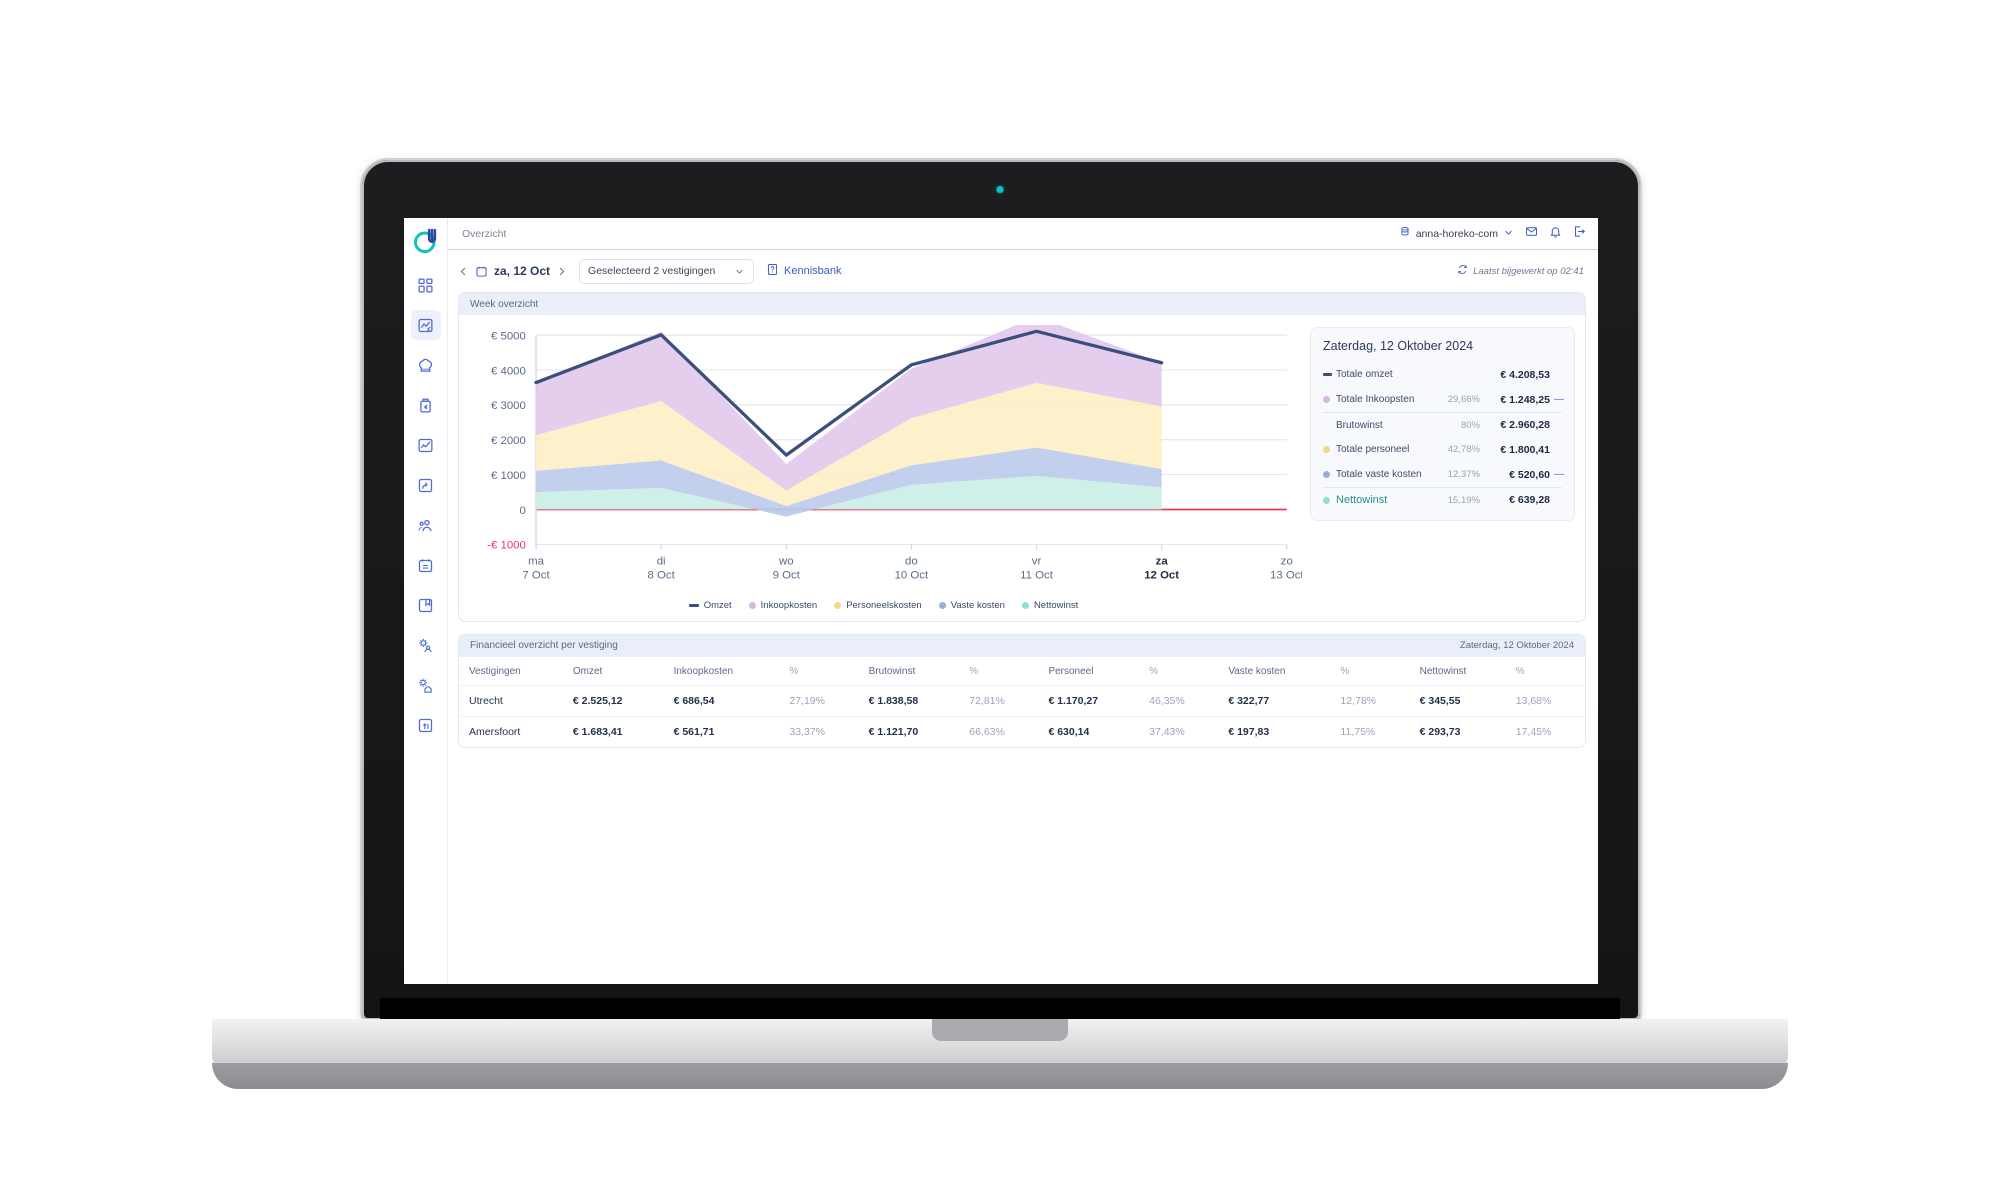 The height and width of the screenshot is (1200, 2000). Describe the element at coordinates (1249, 731) in the screenshot. I see `table-cell: € 197,83` at that location.